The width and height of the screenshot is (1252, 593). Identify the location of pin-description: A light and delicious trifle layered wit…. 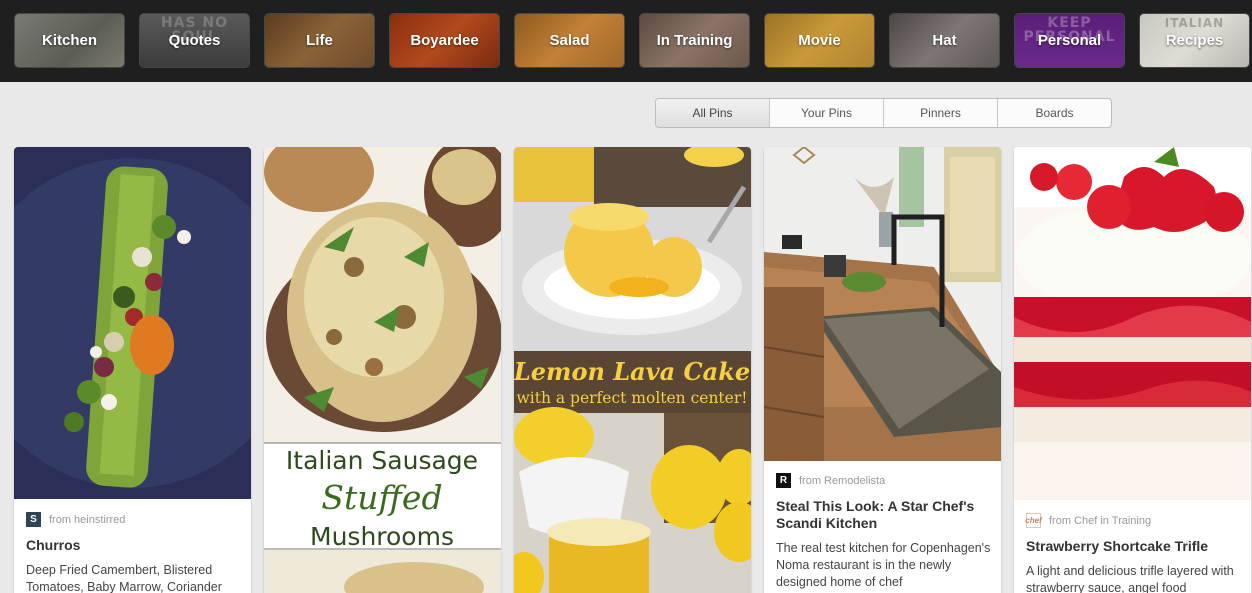
(1130, 578).